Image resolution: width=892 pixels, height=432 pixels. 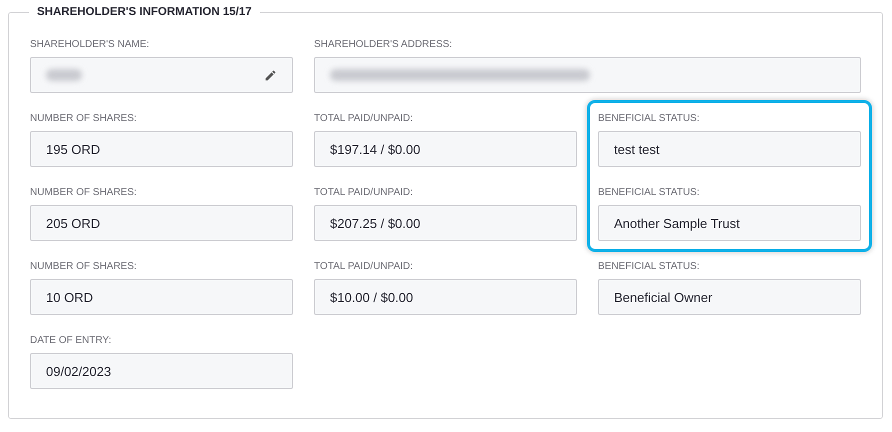 I want to click on status-field: test test, so click(x=729, y=149).